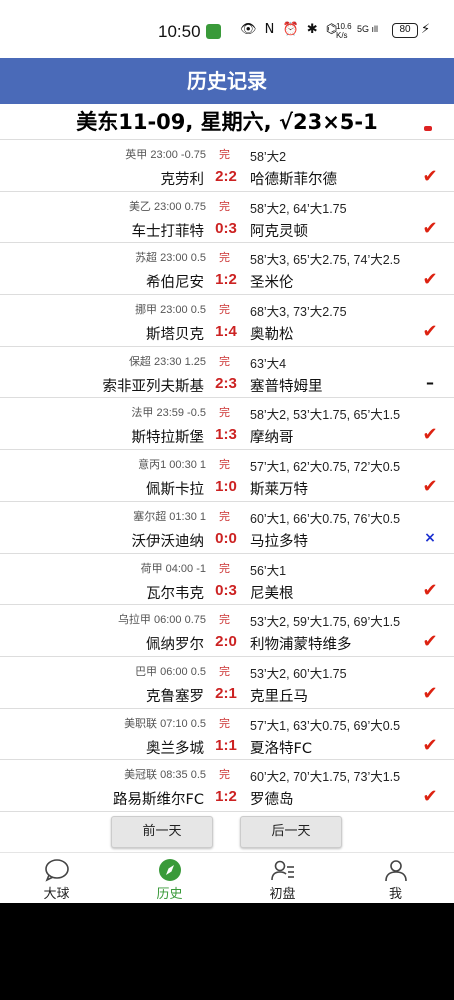 The height and width of the screenshot is (1000, 454). Describe the element at coordinates (290, 29) in the screenshot. I see `status-icons: 👁 N ⏰ ✱ ⌬` at that location.